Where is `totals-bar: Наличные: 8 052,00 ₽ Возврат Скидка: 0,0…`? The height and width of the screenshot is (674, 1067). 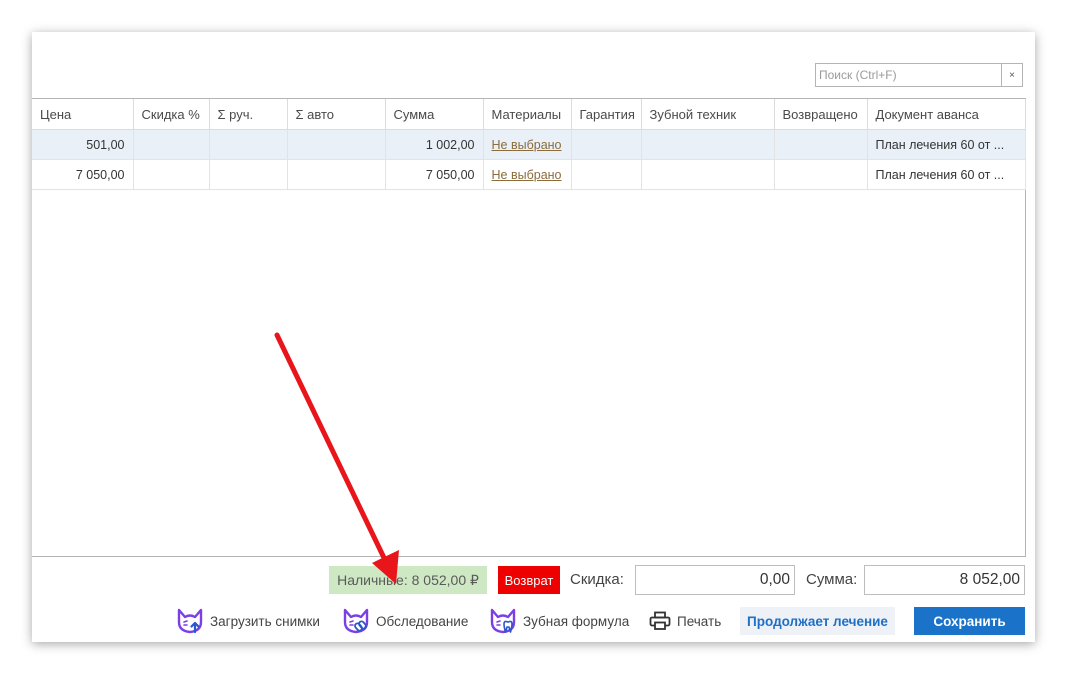 totals-bar: Наличные: 8 052,00 ₽ Возврат Скидка: 0,0… is located at coordinates (533, 580).